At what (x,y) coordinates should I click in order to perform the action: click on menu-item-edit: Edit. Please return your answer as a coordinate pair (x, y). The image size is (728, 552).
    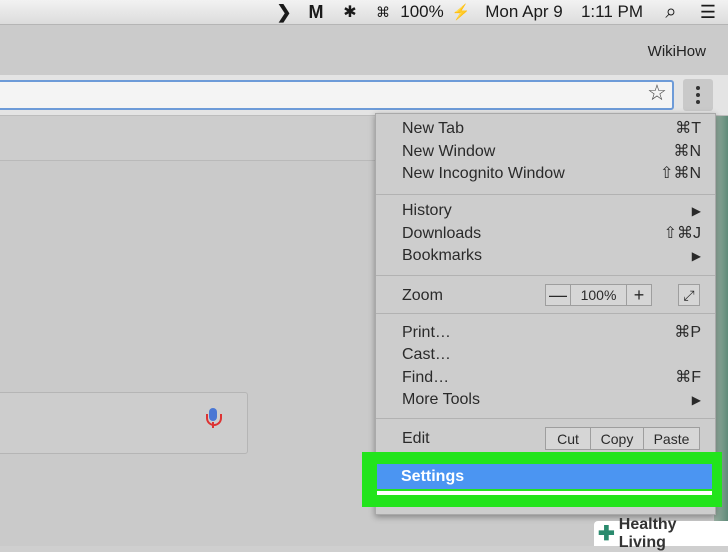
    Looking at the image, I should click on (416, 438).